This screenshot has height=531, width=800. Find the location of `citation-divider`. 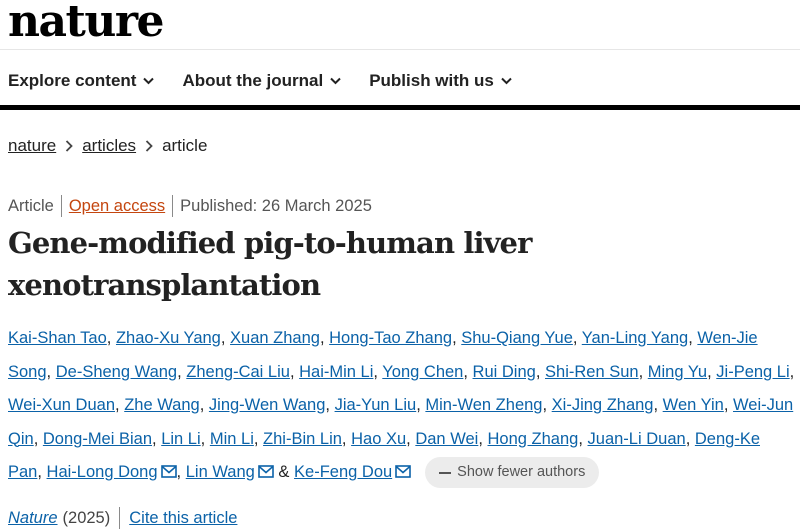

citation-divider is located at coordinates (120, 518).